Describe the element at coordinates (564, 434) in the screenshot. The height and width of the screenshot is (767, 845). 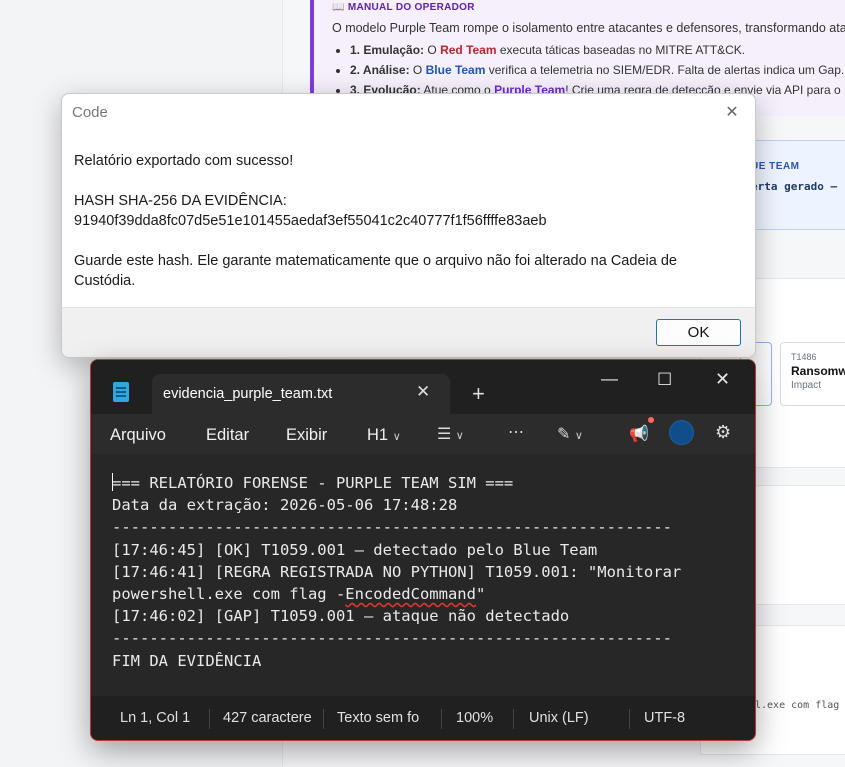
I see `pen-sparkle-icon: ✎` at that location.